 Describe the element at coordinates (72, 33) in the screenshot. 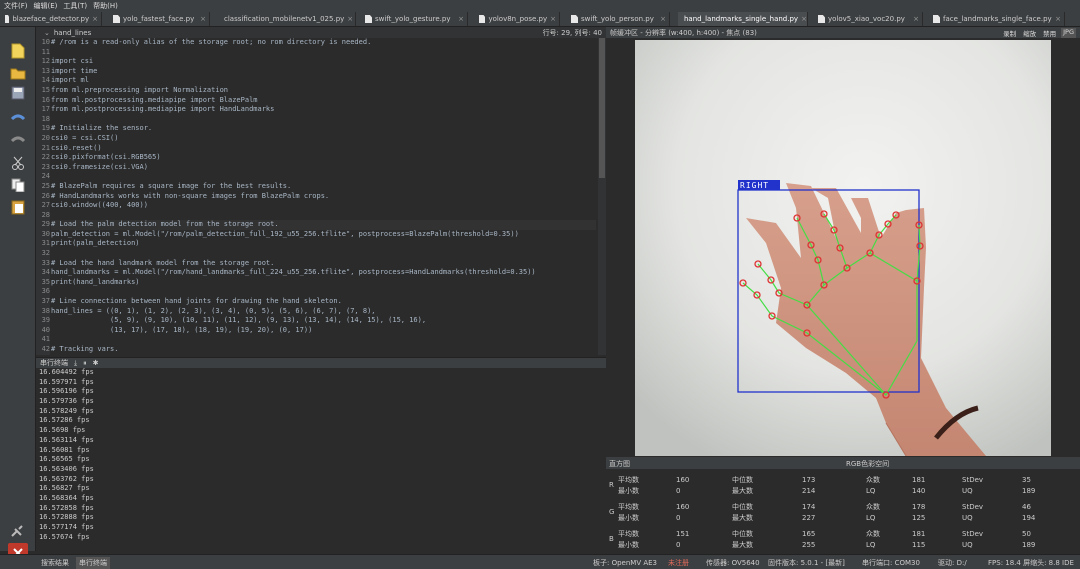

I see `editor-function-selector: hand_lines` at that location.